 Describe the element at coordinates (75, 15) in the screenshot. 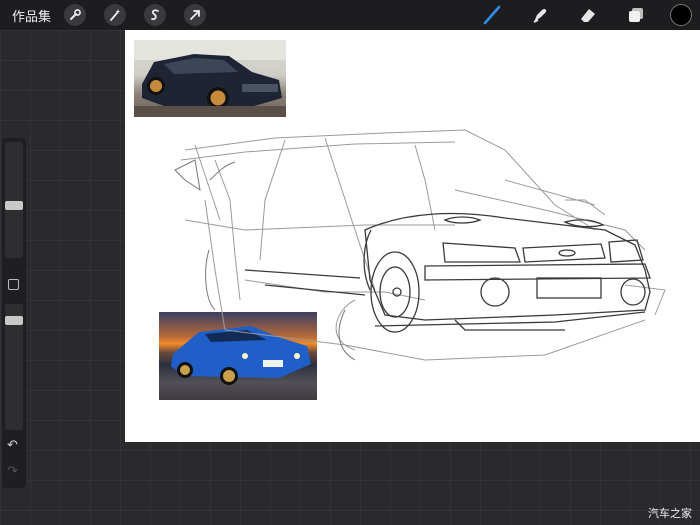

I see `wrench-icon` at that location.